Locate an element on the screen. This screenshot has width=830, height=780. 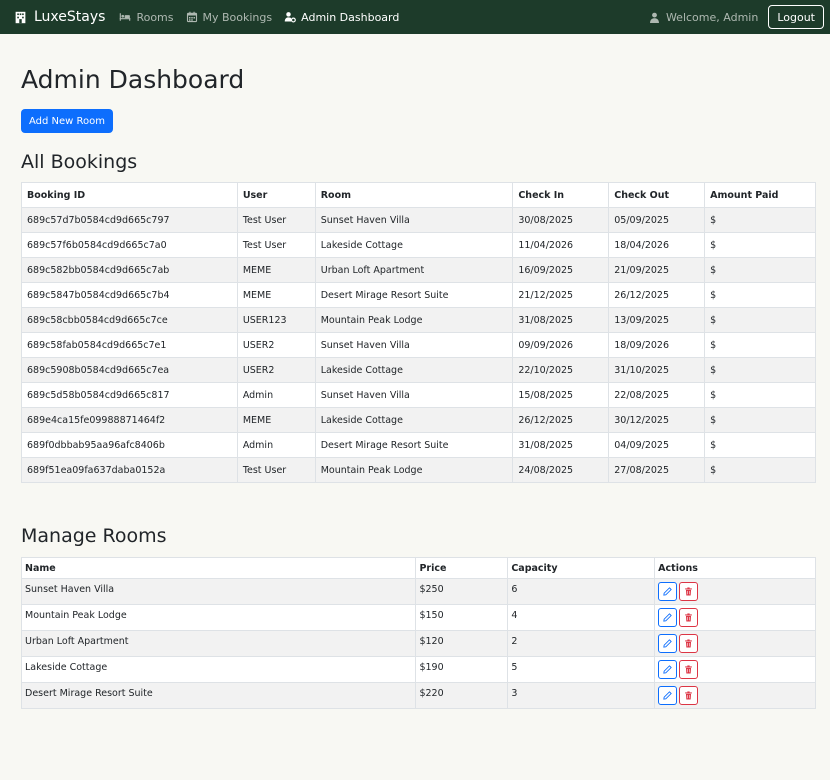
check-out-cell: 22/08/2025 is located at coordinates (657, 395).